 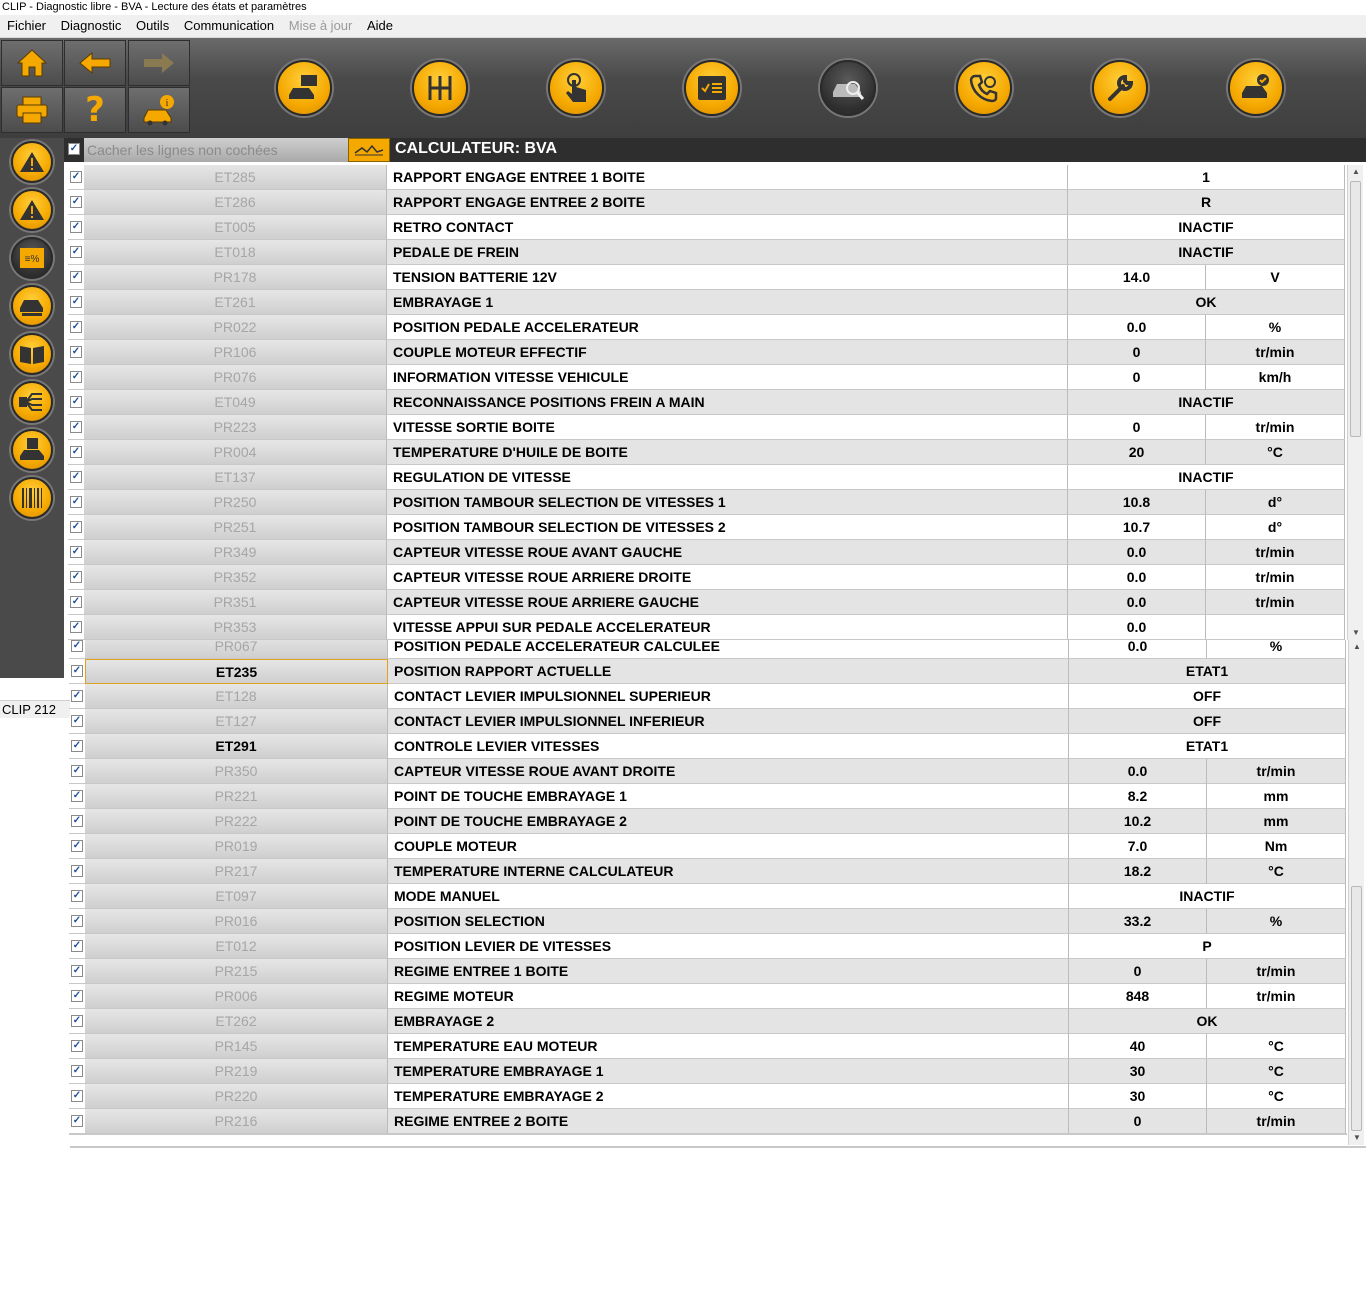 What do you see at coordinates (229, 26) in the screenshot?
I see `menu-communication: Communication` at bounding box center [229, 26].